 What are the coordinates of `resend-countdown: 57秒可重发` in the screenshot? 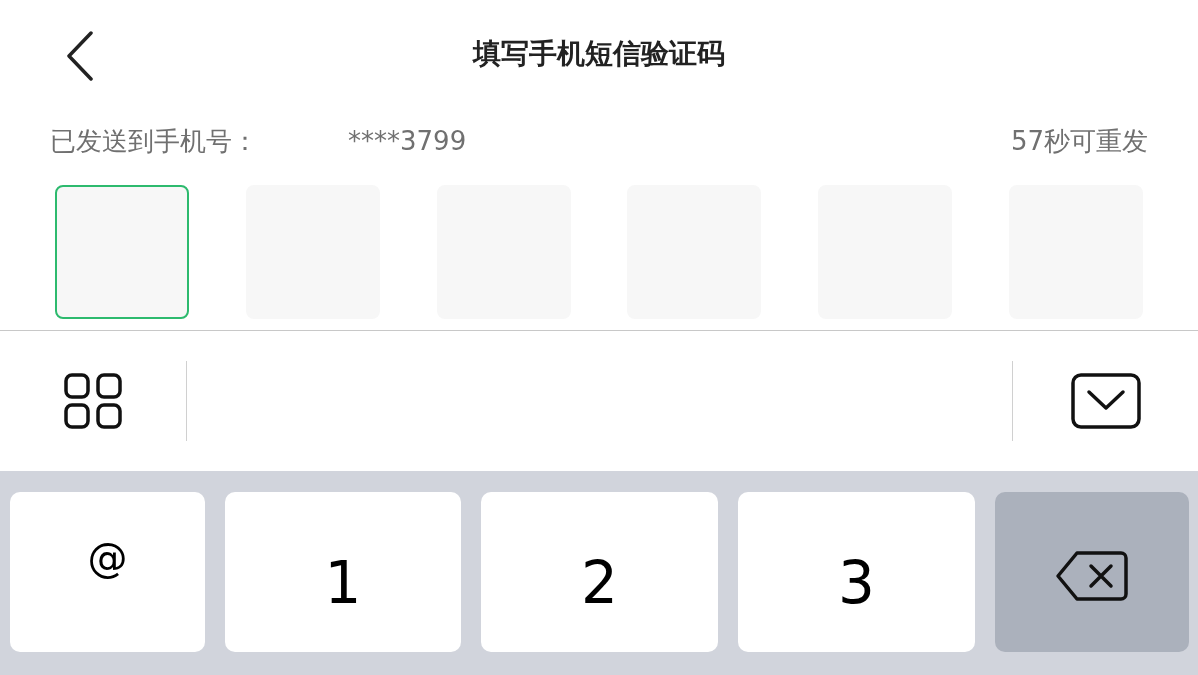 It's located at (1079, 141).